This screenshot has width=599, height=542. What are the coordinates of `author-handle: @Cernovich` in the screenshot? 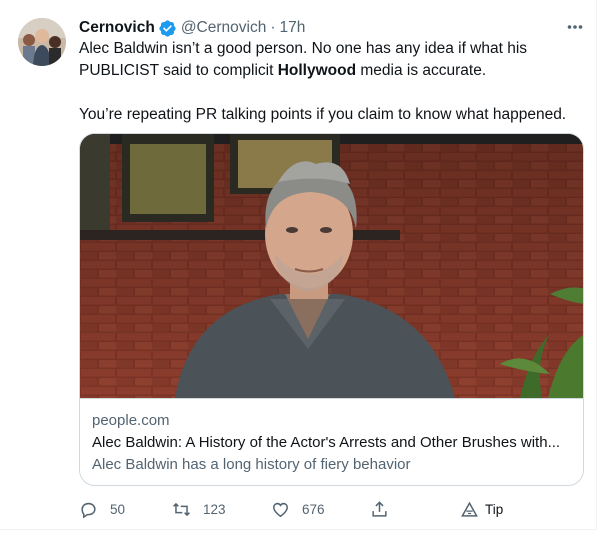 It's located at (224, 28).